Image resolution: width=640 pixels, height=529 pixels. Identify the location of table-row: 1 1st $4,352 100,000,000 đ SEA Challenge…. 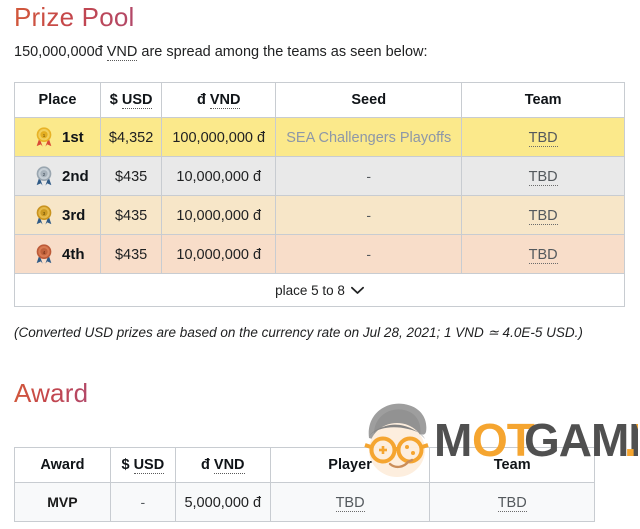
(319, 137).